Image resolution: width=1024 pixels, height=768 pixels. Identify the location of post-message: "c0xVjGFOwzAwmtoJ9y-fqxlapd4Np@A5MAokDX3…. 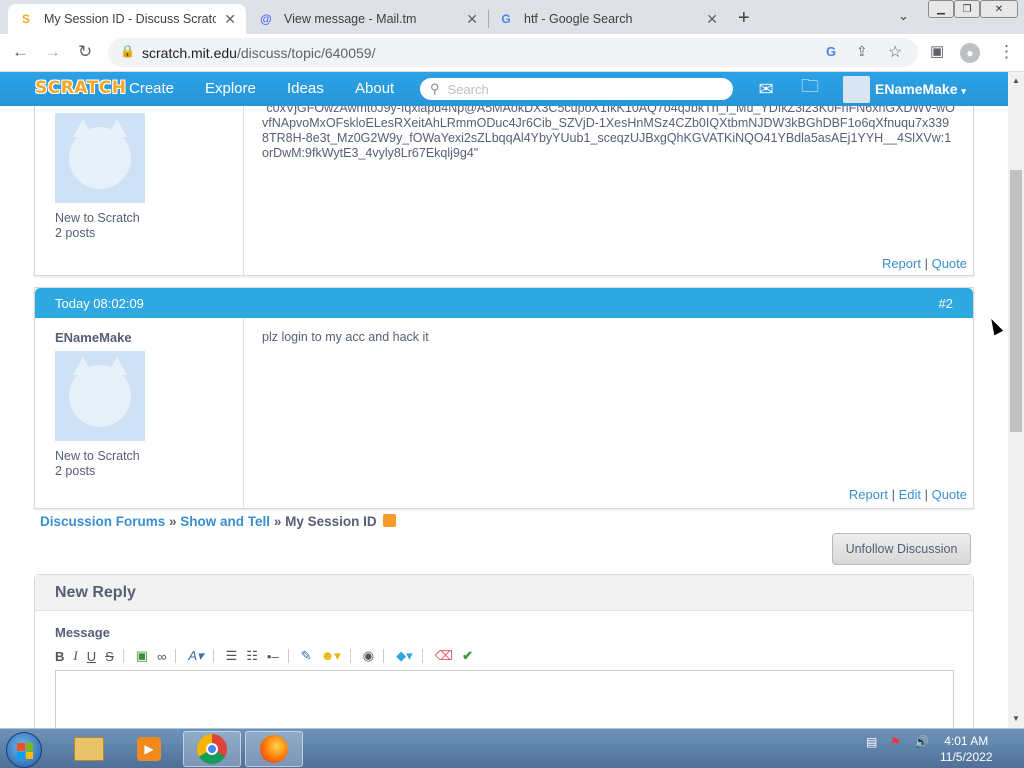
(608, 133).